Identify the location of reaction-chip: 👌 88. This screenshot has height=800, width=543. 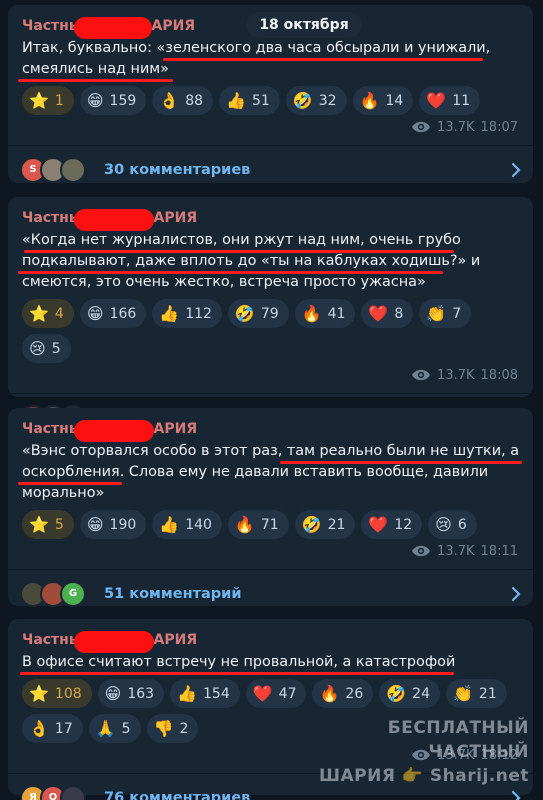
(183, 100).